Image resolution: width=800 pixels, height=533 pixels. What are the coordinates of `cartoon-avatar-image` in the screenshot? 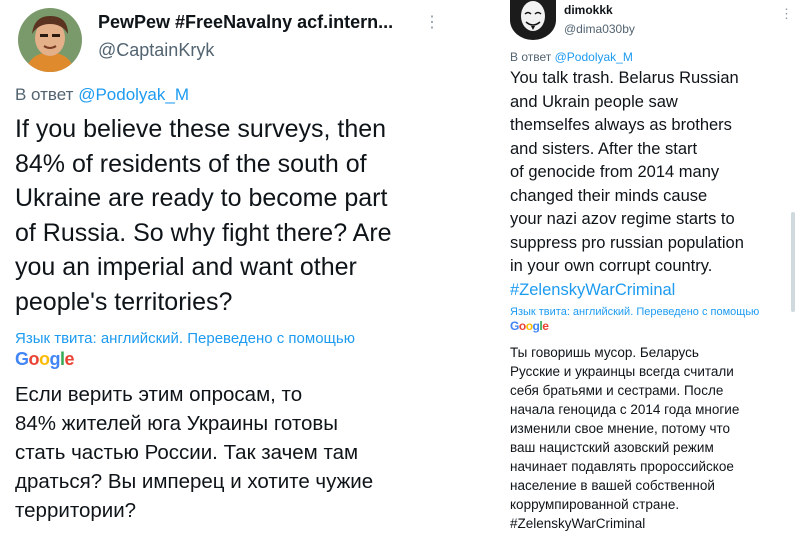 It's located at (50, 40).